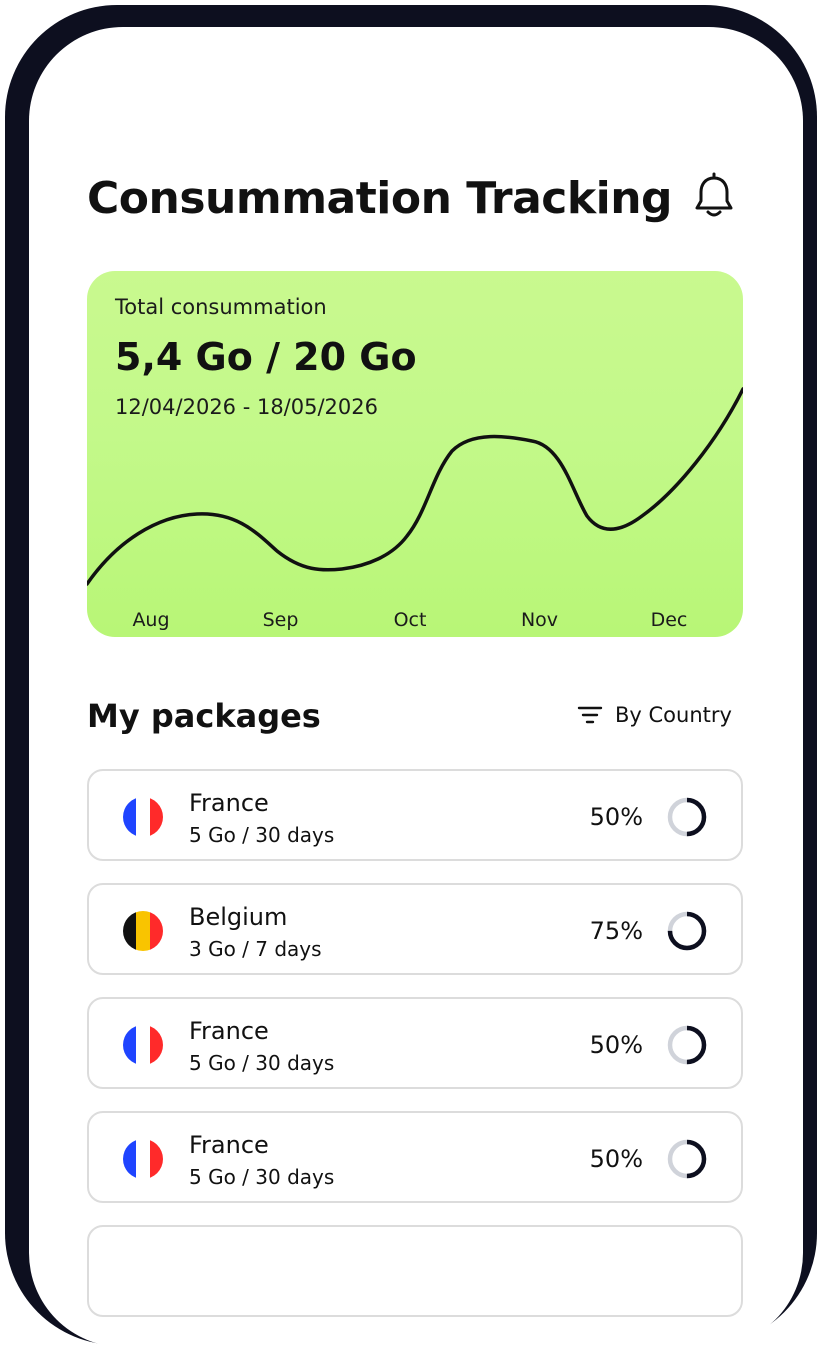 The image size is (822, 1347). What do you see at coordinates (238, 917) in the screenshot?
I see `package-country: Belgium` at bounding box center [238, 917].